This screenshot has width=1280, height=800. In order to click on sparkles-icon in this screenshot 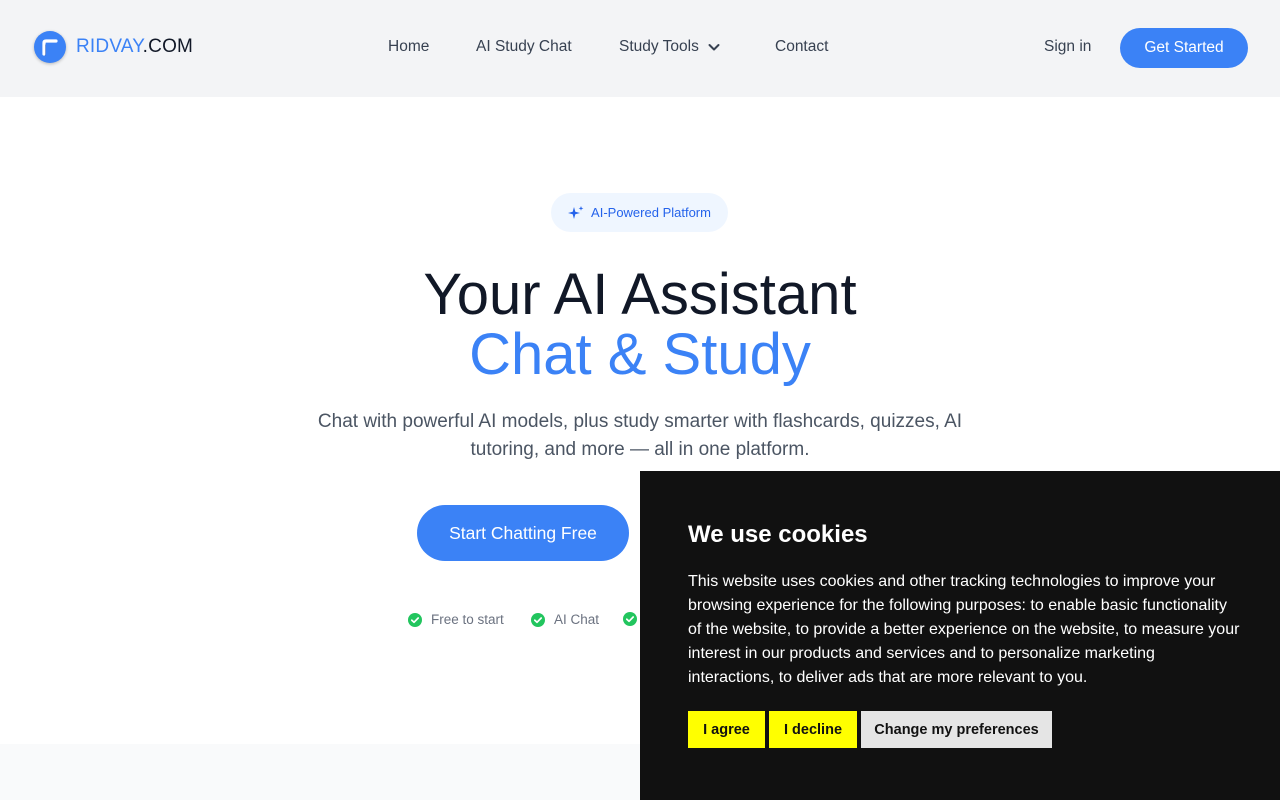, I will do `click(576, 212)`.